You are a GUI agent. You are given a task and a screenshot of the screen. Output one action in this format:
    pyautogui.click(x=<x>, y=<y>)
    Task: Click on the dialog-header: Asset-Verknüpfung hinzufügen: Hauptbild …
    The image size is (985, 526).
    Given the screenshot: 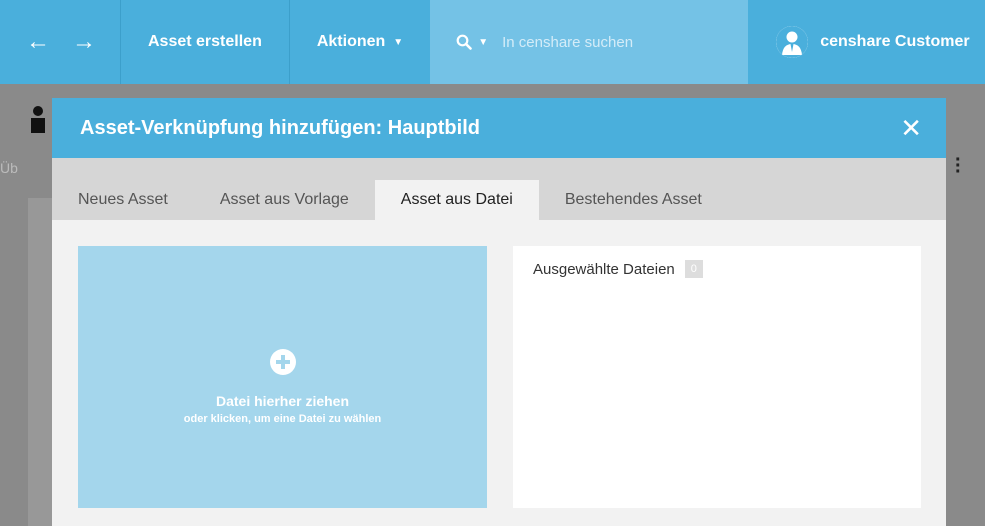 What is the action you would take?
    pyautogui.click(x=499, y=128)
    